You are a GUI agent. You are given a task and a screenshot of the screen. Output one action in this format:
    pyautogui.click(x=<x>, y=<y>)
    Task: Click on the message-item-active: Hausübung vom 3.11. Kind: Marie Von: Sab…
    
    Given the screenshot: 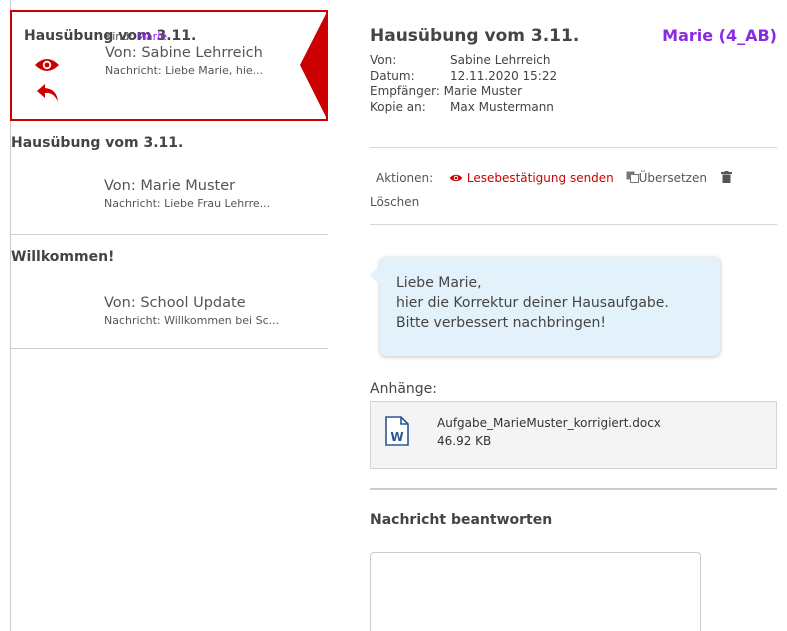 What is the action you would take?
    pyautogui.click(x=169, y=65)
    